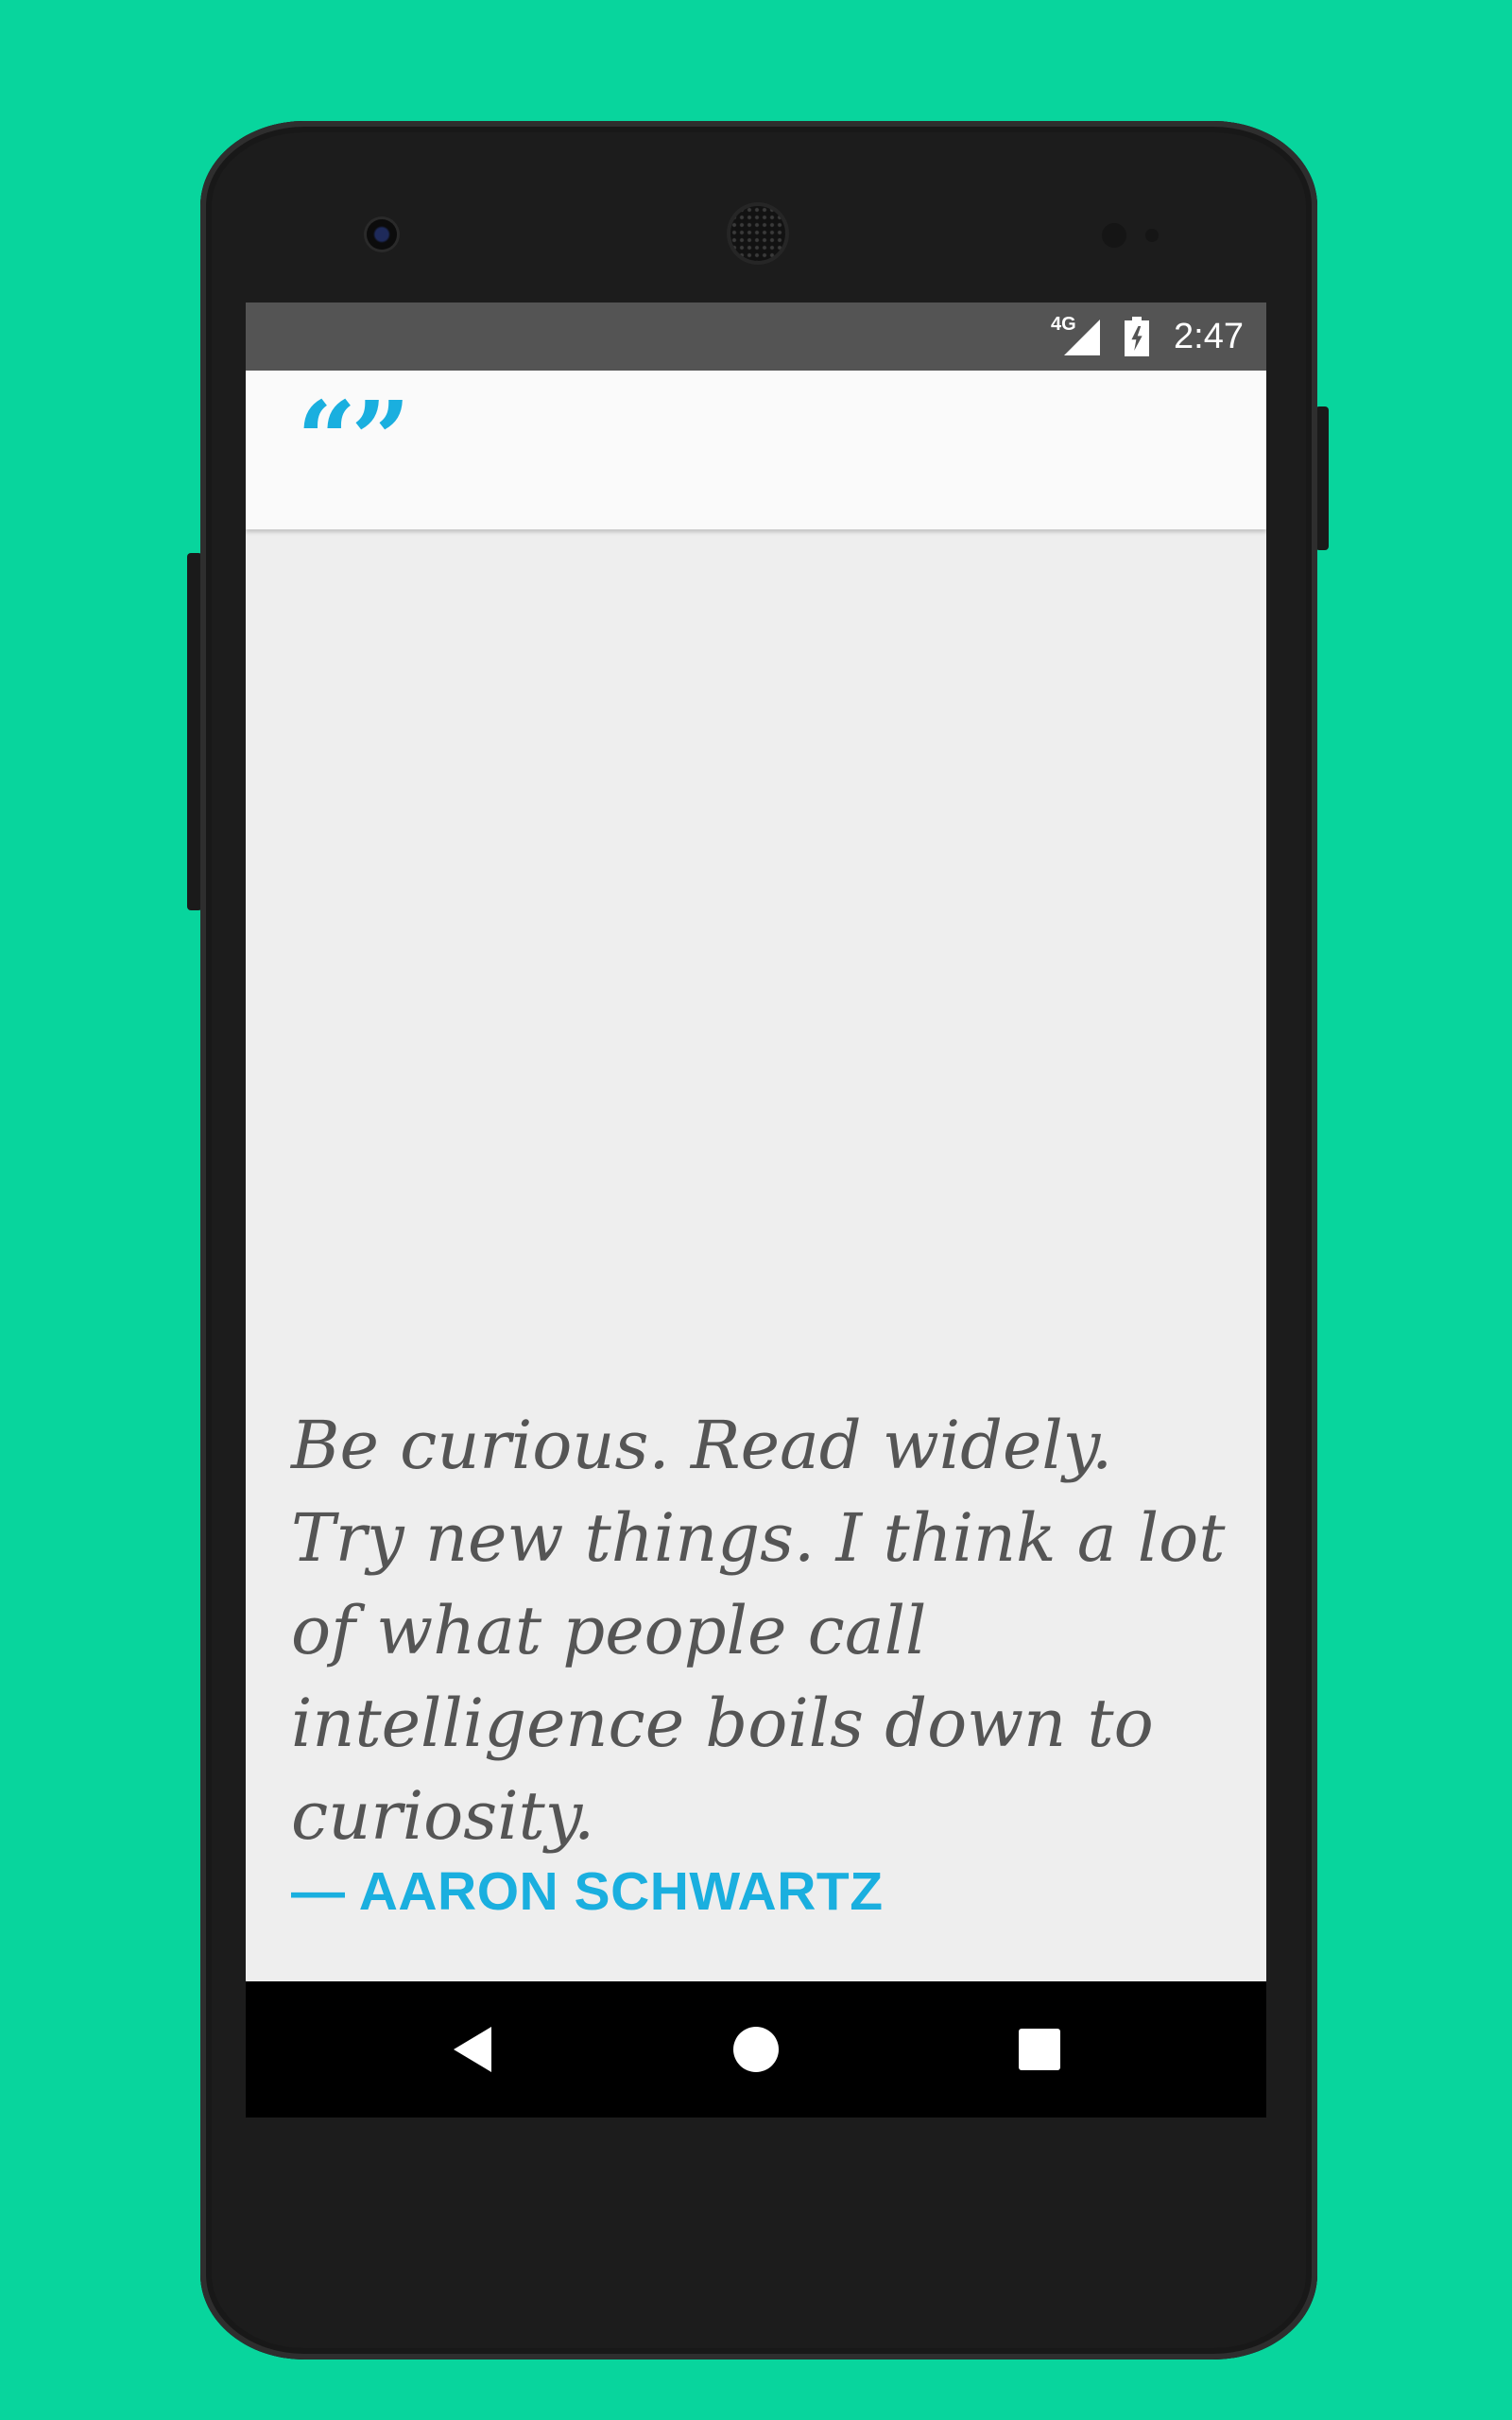 Image resolution: width=1512 pixels, height=2420 pixels. Describe the element at coordinates (587, 1891) in the screenshot. I see `quote-author: — AARON SCHWARTZ` at that location.